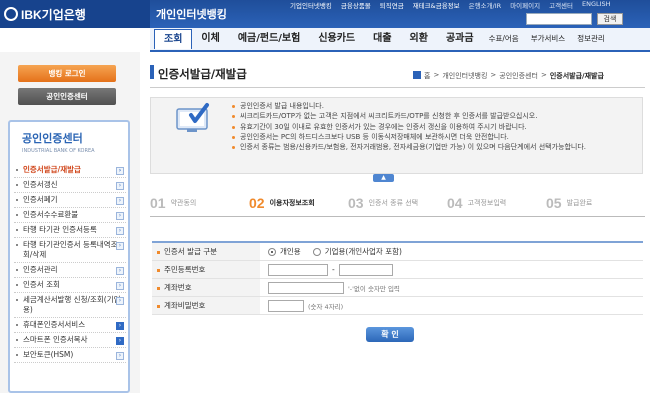  Describe the element at coordinates (191, 14) in the screenshot. I see `service-title: 개인인터넷뱅킹` at that location.